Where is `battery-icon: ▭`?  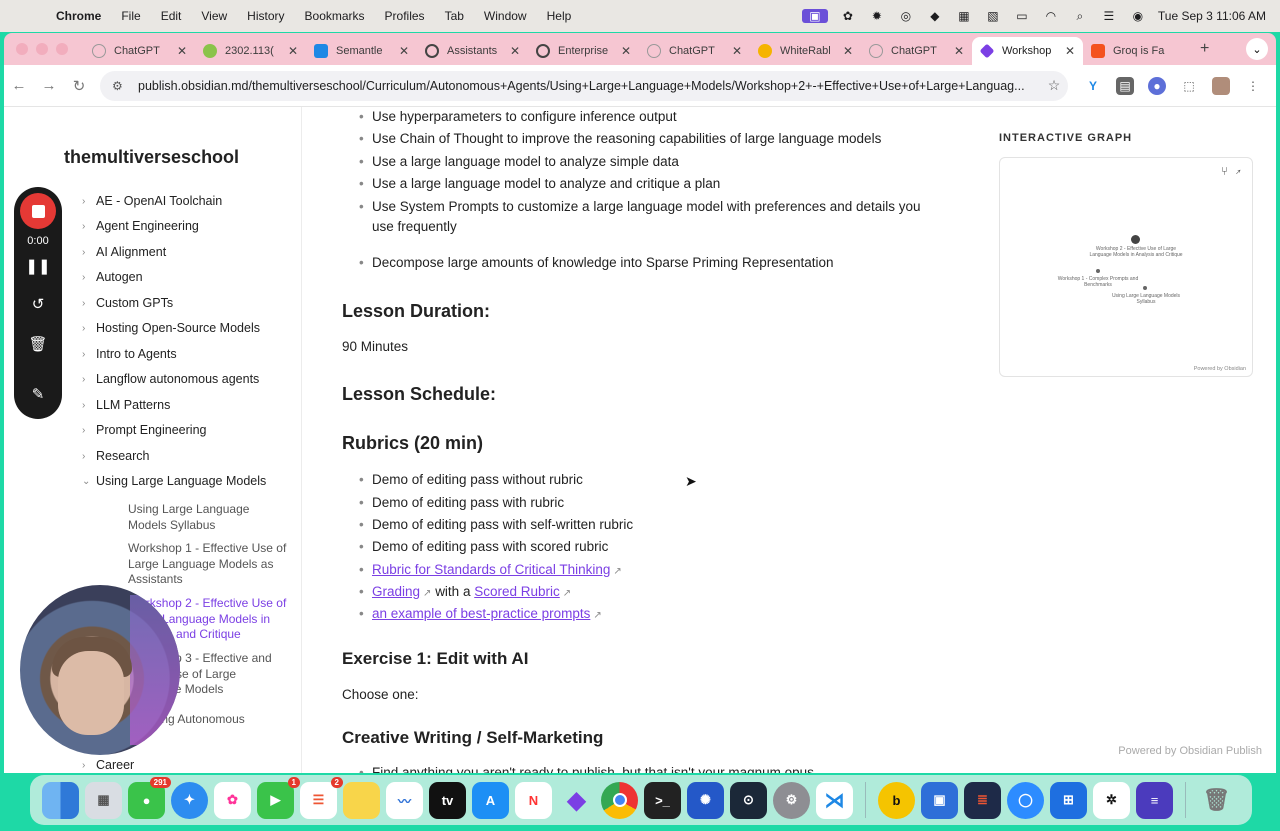
battery-icon: ▭ is located at coordinates (1022, 16).